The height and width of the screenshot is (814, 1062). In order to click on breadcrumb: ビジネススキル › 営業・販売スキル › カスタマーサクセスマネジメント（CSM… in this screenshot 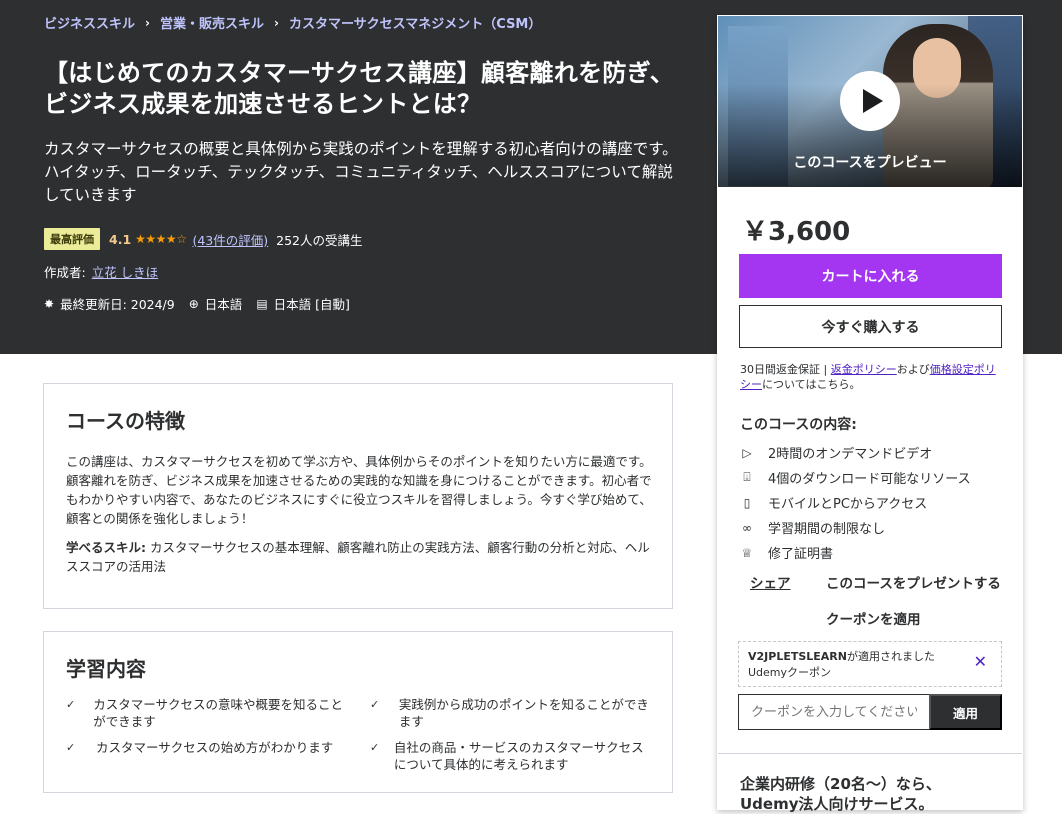, I will do `click(292, 23)`.